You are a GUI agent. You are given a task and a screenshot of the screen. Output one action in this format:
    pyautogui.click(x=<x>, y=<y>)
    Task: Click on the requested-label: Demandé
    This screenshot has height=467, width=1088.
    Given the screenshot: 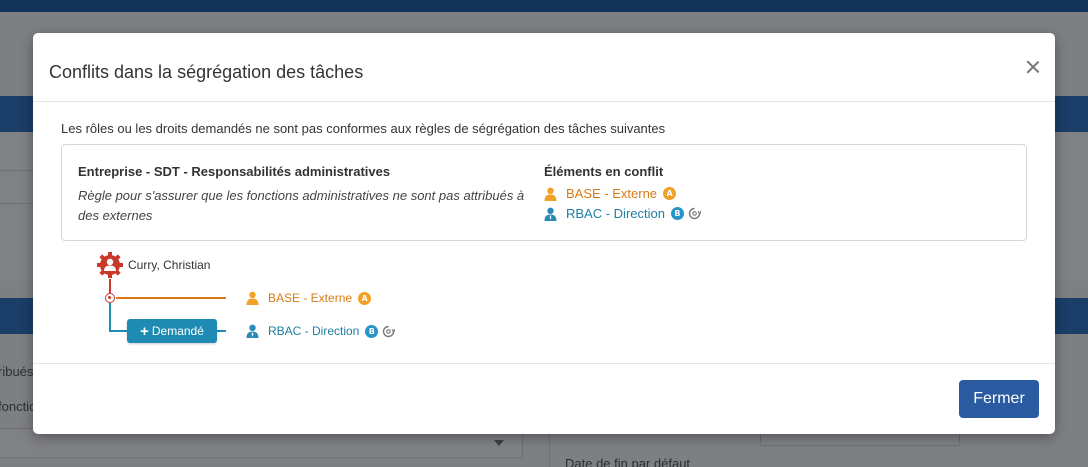 What is the action you would take?
    pyautogui.click(x=177, y=331)
    